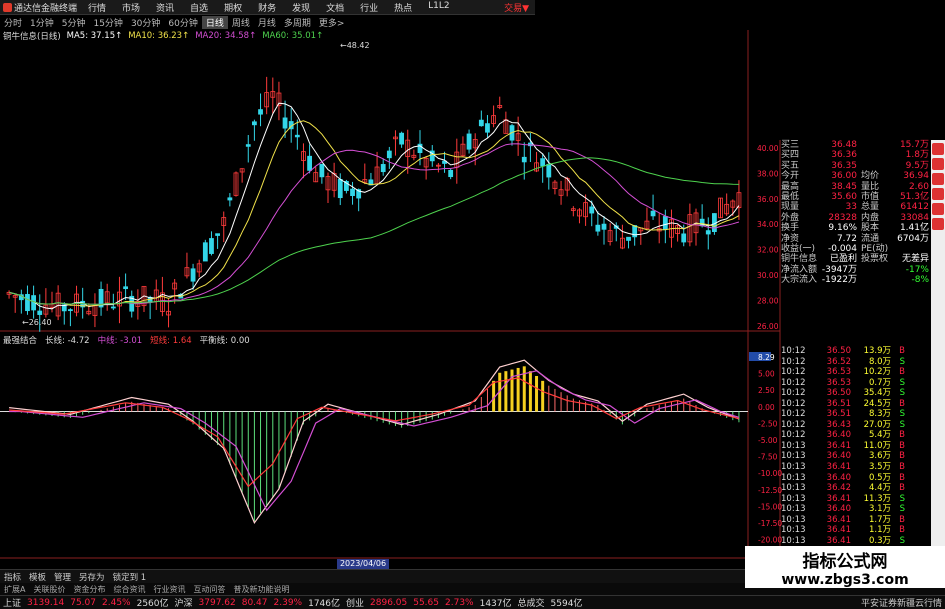 The image size is (945, 609). Describe the element at coordinates (184, 602) in the screenshot. I see `index-name: 沪深` at that location.